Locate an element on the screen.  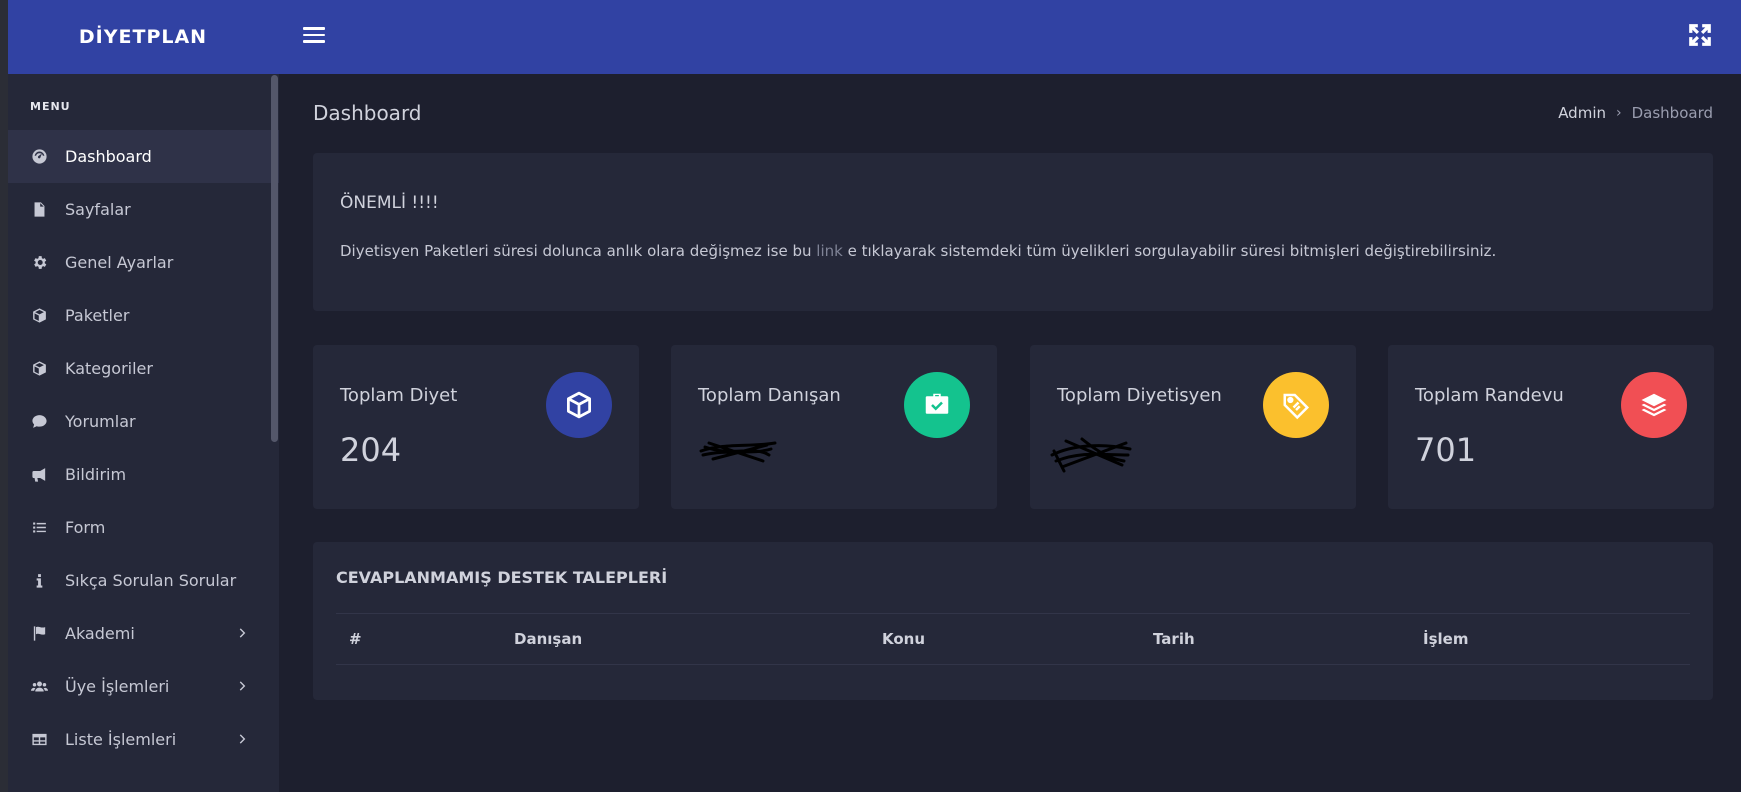
brand-logo: DİYETPLAN is located at coordinates (143, 37).